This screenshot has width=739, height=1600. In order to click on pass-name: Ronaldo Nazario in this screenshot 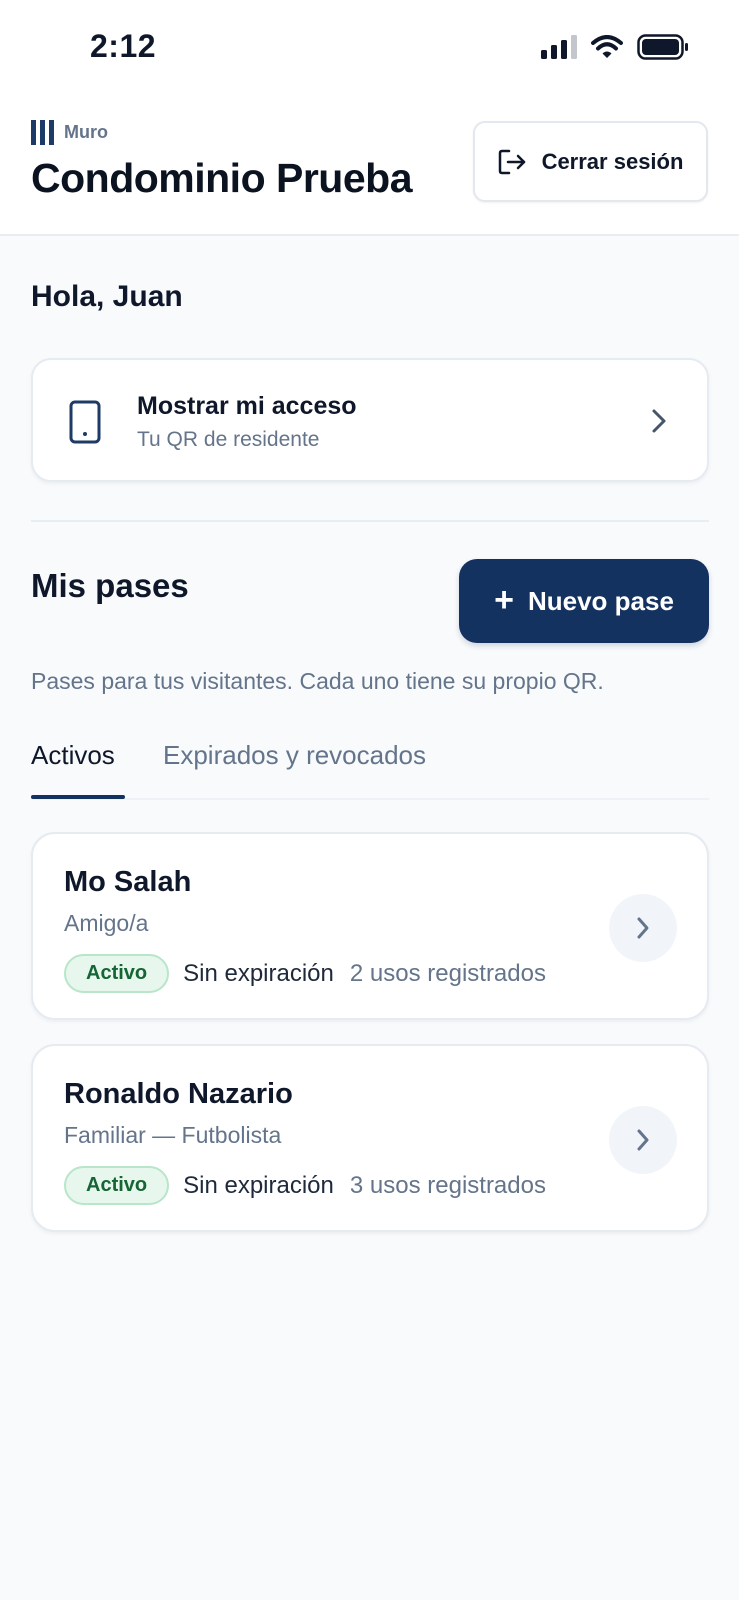, I will do `click(178, 1094)`.